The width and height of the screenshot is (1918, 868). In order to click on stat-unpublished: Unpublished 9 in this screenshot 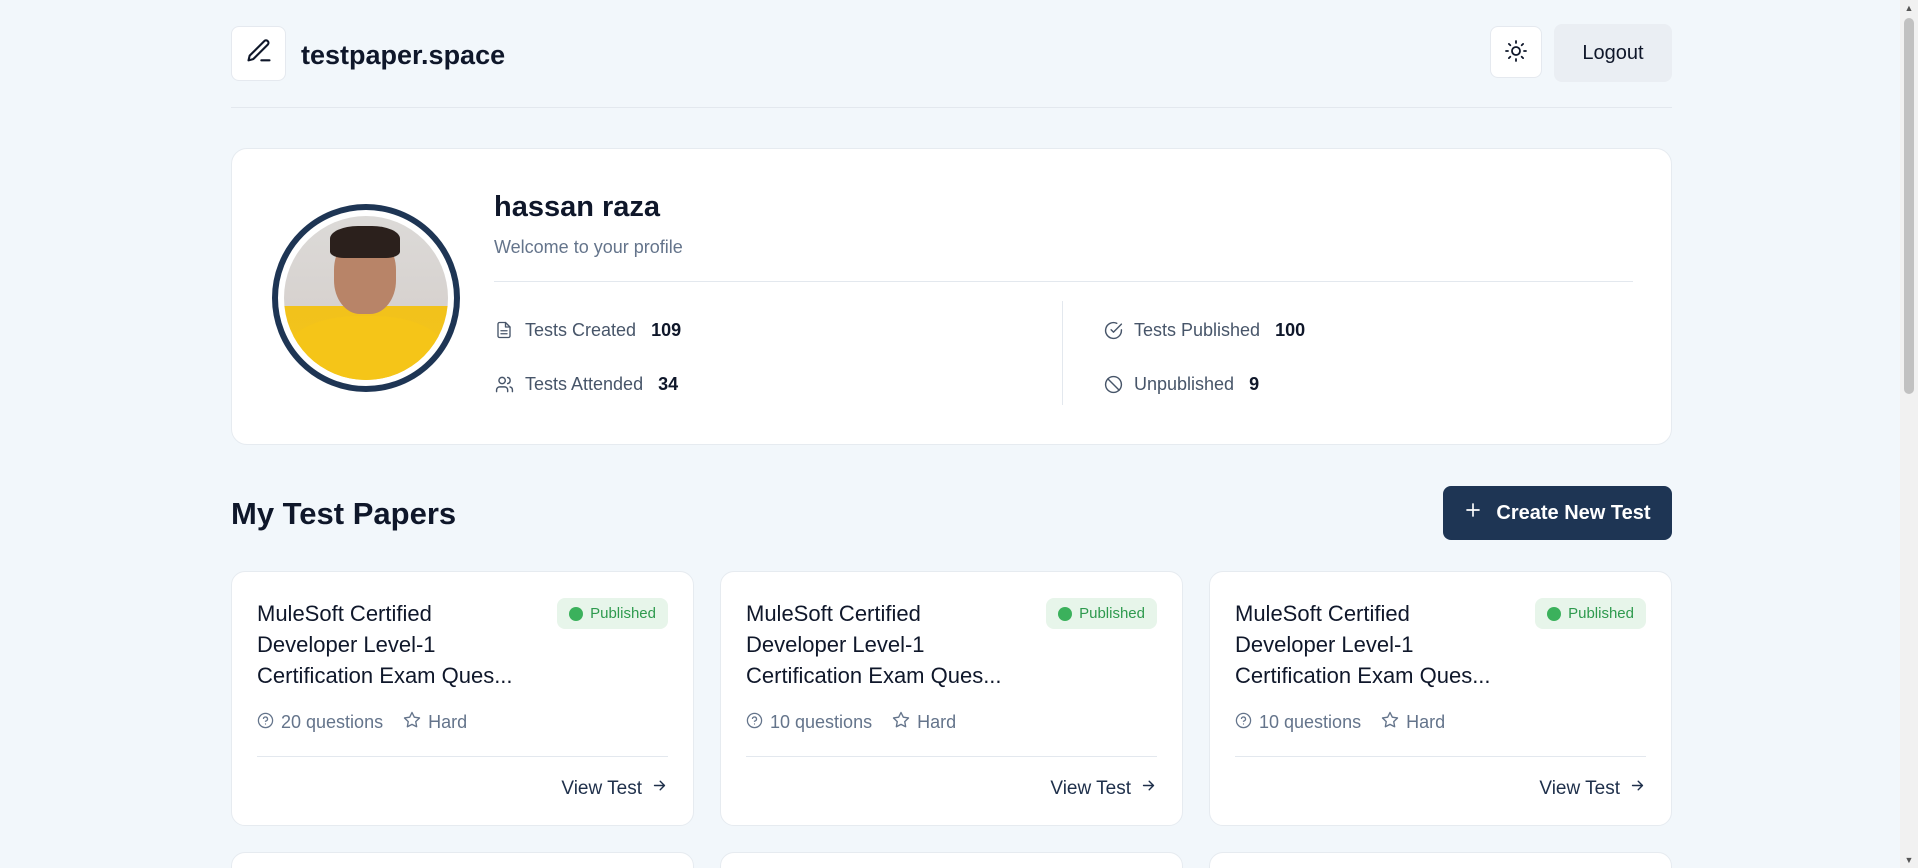, I will do `click(1181, 384)`.